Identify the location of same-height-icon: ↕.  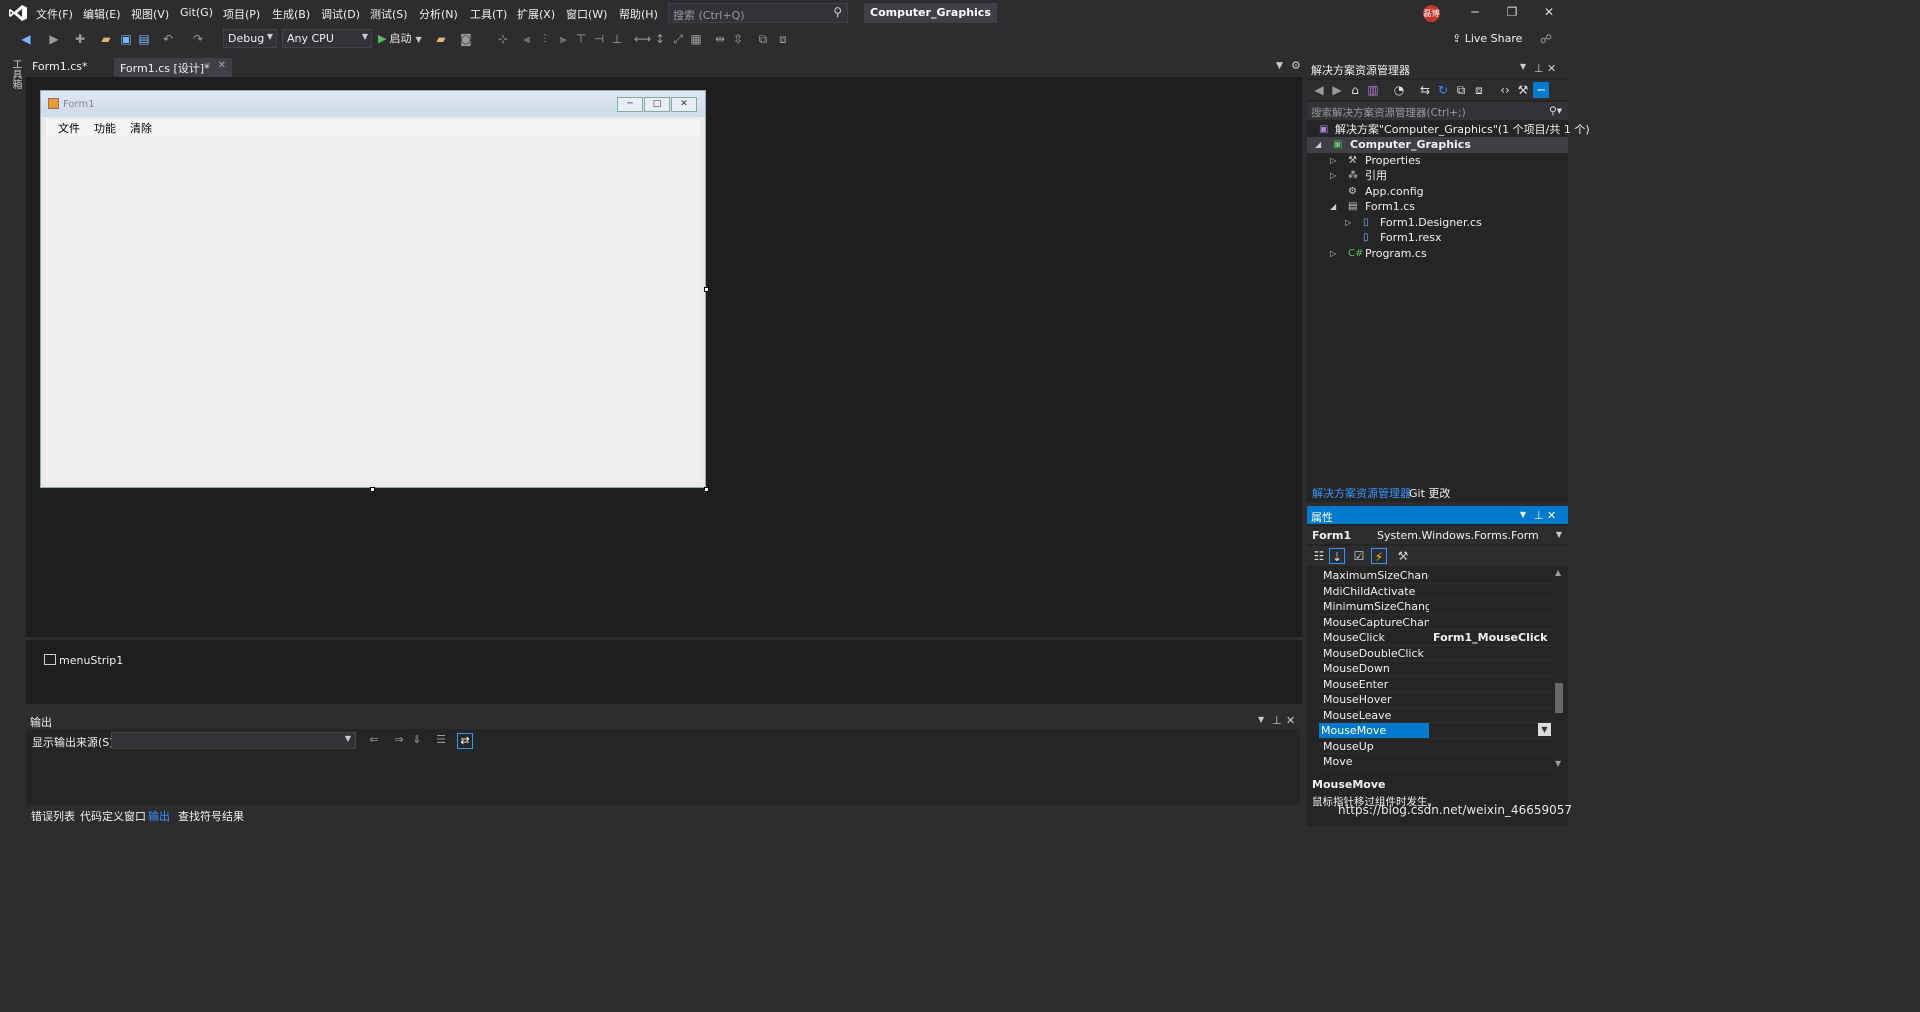
(660, 39).